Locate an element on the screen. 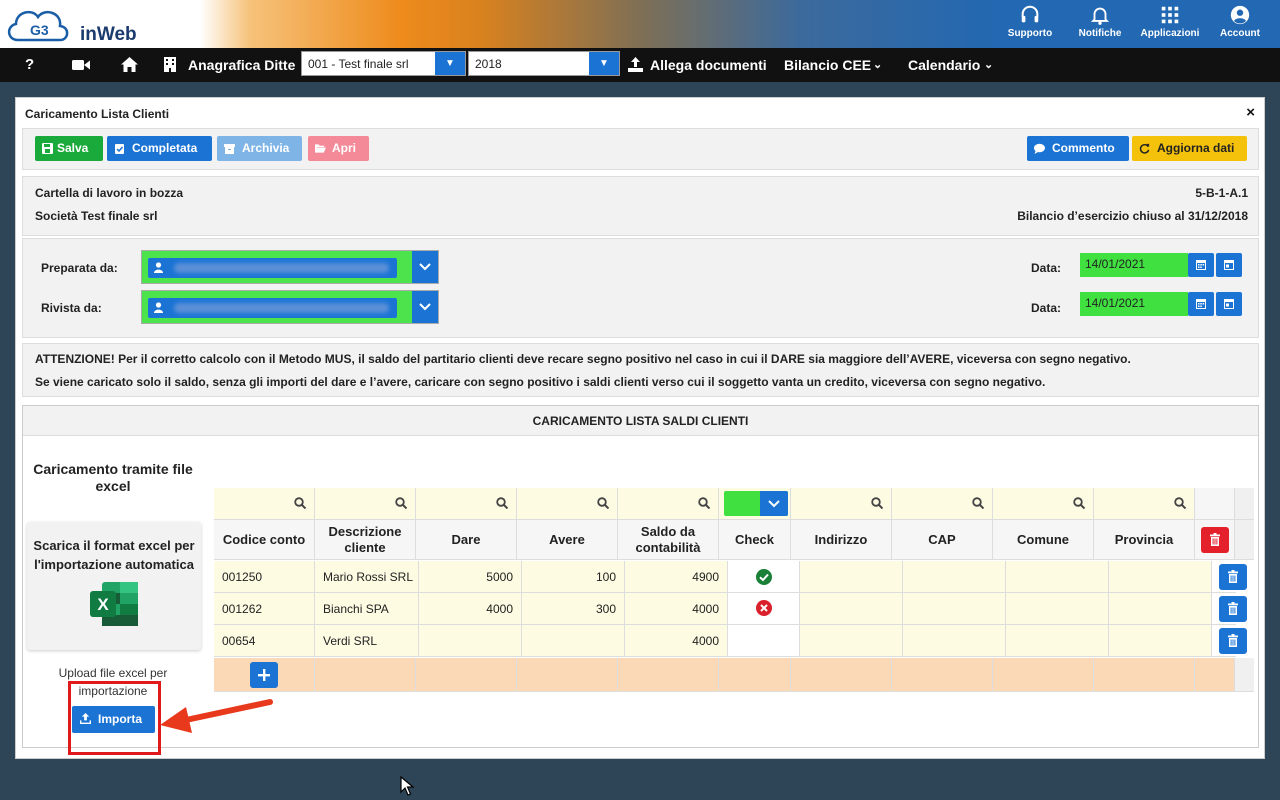 Image resolution: width=1280 pixels, height=800 pixels. cell-avere: 100 is located at coordinates (573, 577).